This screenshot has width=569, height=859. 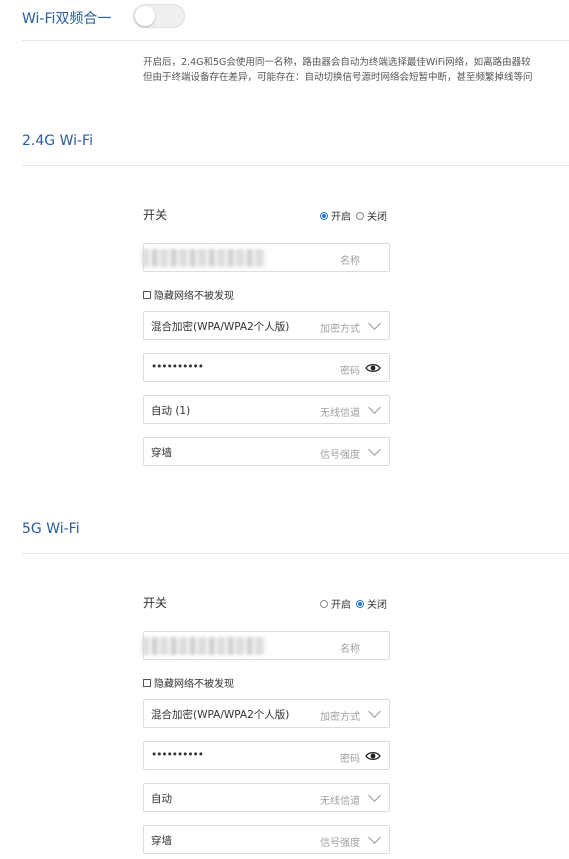 What do you see at coordinates (161, 799) in the screenshot?
I see `channel-value: 自动` at bounding box center [161, 799].